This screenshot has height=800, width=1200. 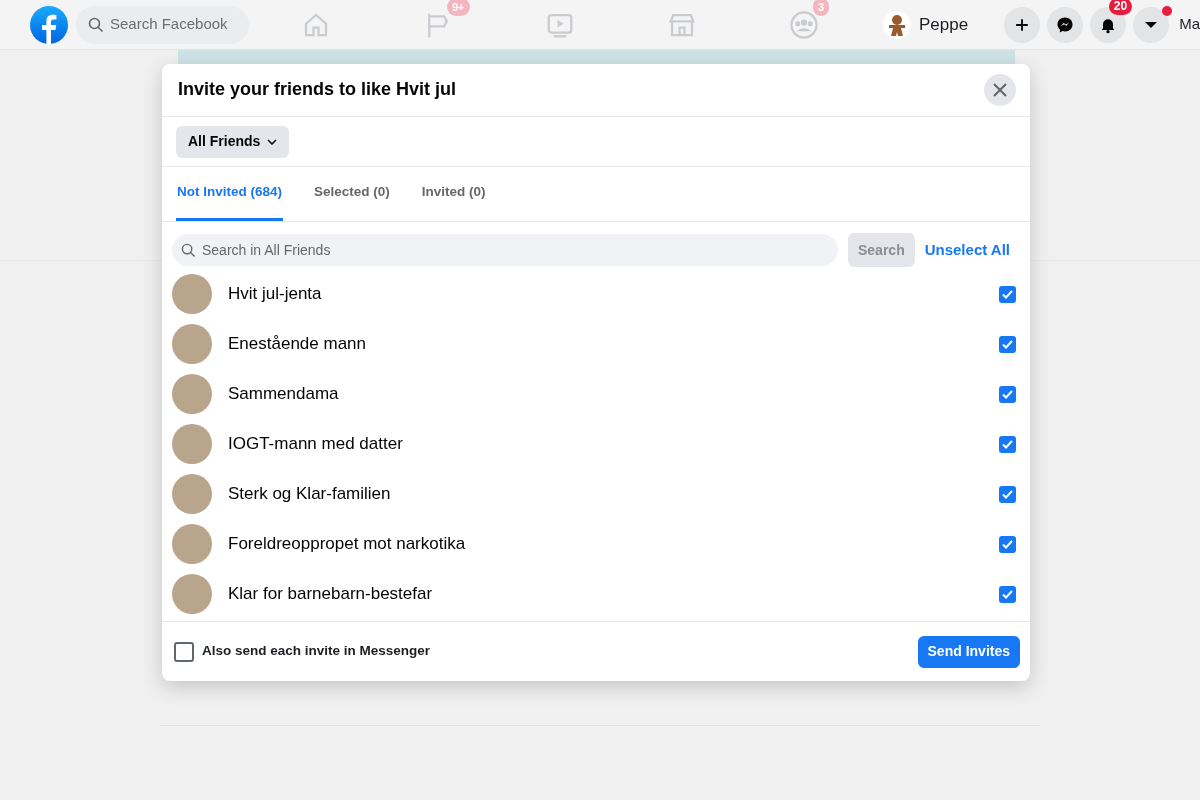 I want to click on friend-name: IOGT-mann med datter, so click(x=316, y=444).